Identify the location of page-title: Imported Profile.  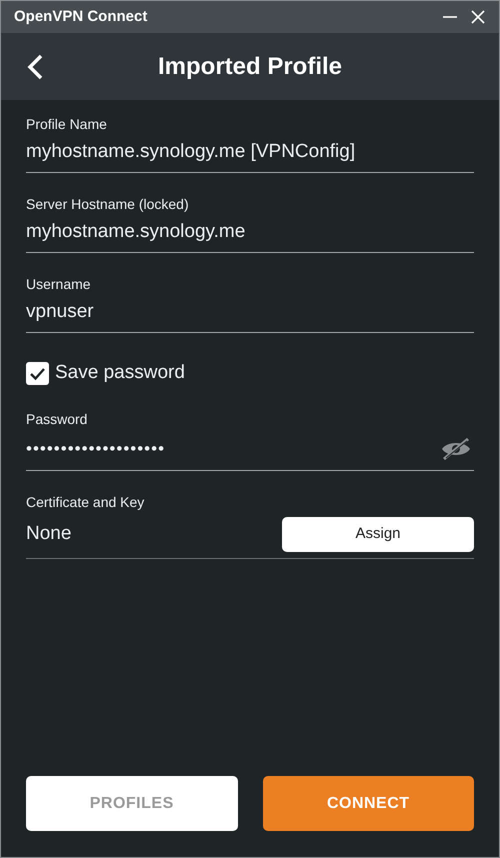
(250, 67).